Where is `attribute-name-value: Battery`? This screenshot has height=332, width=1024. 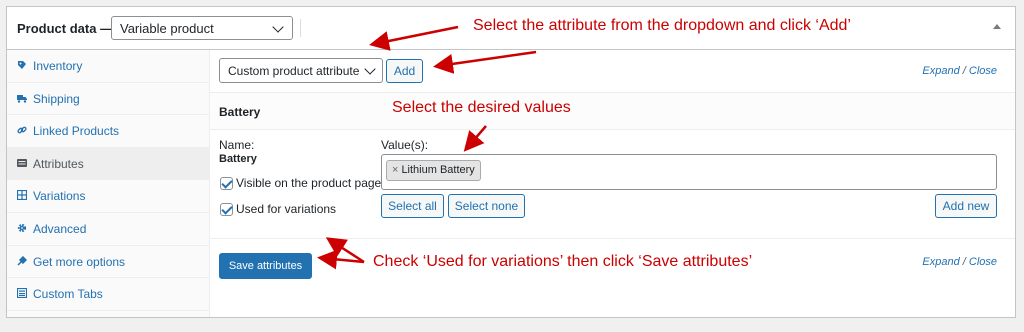
attribute-name-value: Battery is located at coordinates (238, 159).